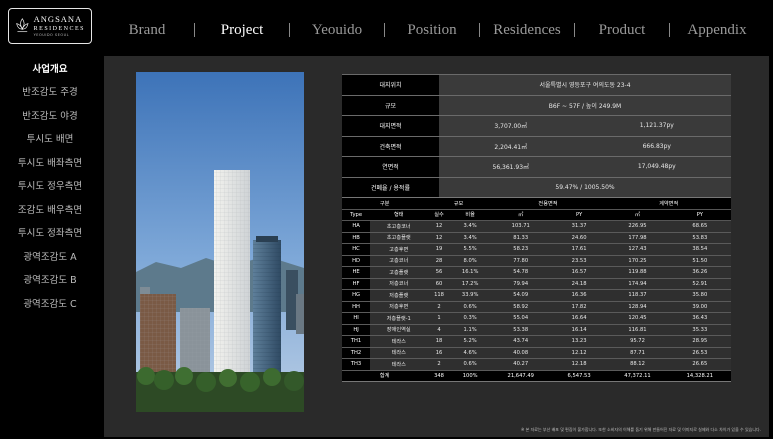  Describe the element at coordinates (50, 233) in the screenshot. I see `side-item-perspective-front-left: 투시도 정좌측면` at that location.